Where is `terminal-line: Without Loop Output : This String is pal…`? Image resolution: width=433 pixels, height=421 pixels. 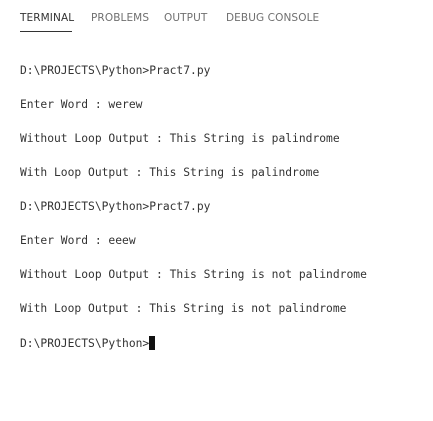
terminal-line: Without Loop Output : This String is pal… is located at coordinates (180, 138).